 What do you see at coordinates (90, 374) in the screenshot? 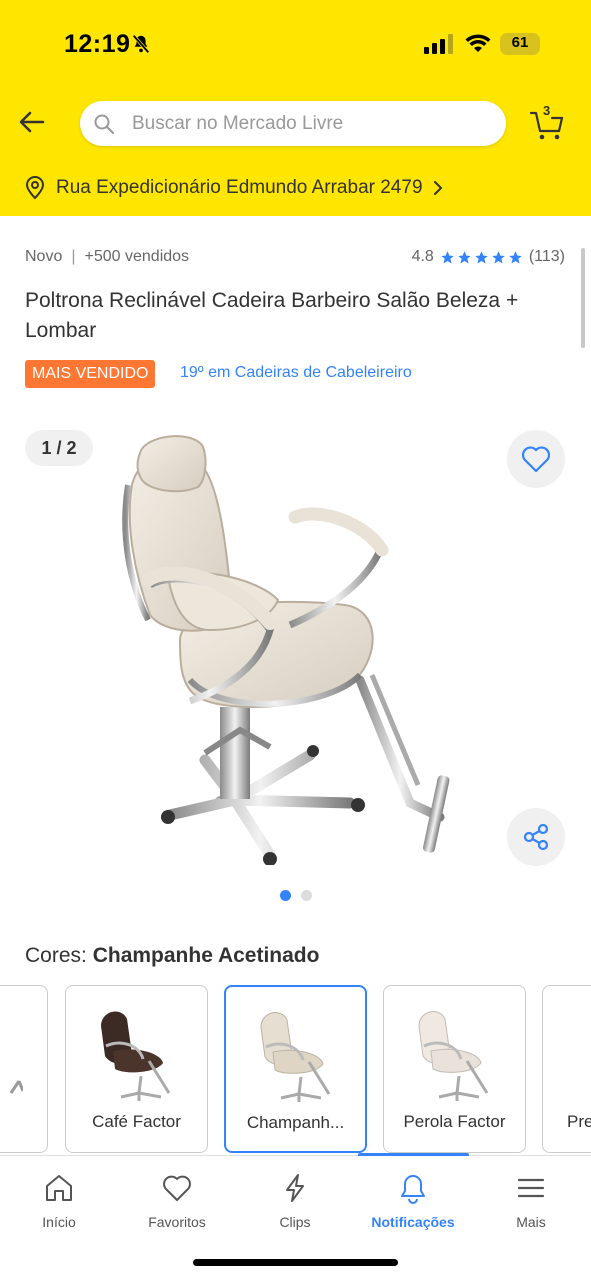
I see `best-seller-badge: MAIS VENDIDO` at bounding box center [90, 374].